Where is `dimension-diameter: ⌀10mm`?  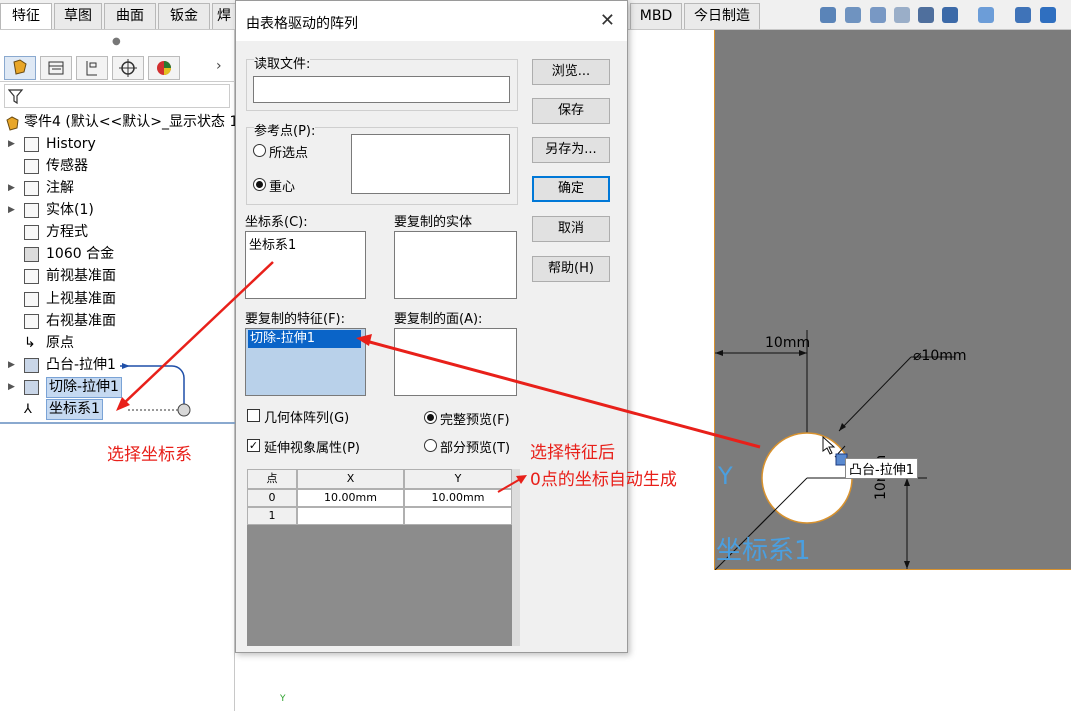 dimension-diameter: ⌀10mm is located at coordinates (940, 356).